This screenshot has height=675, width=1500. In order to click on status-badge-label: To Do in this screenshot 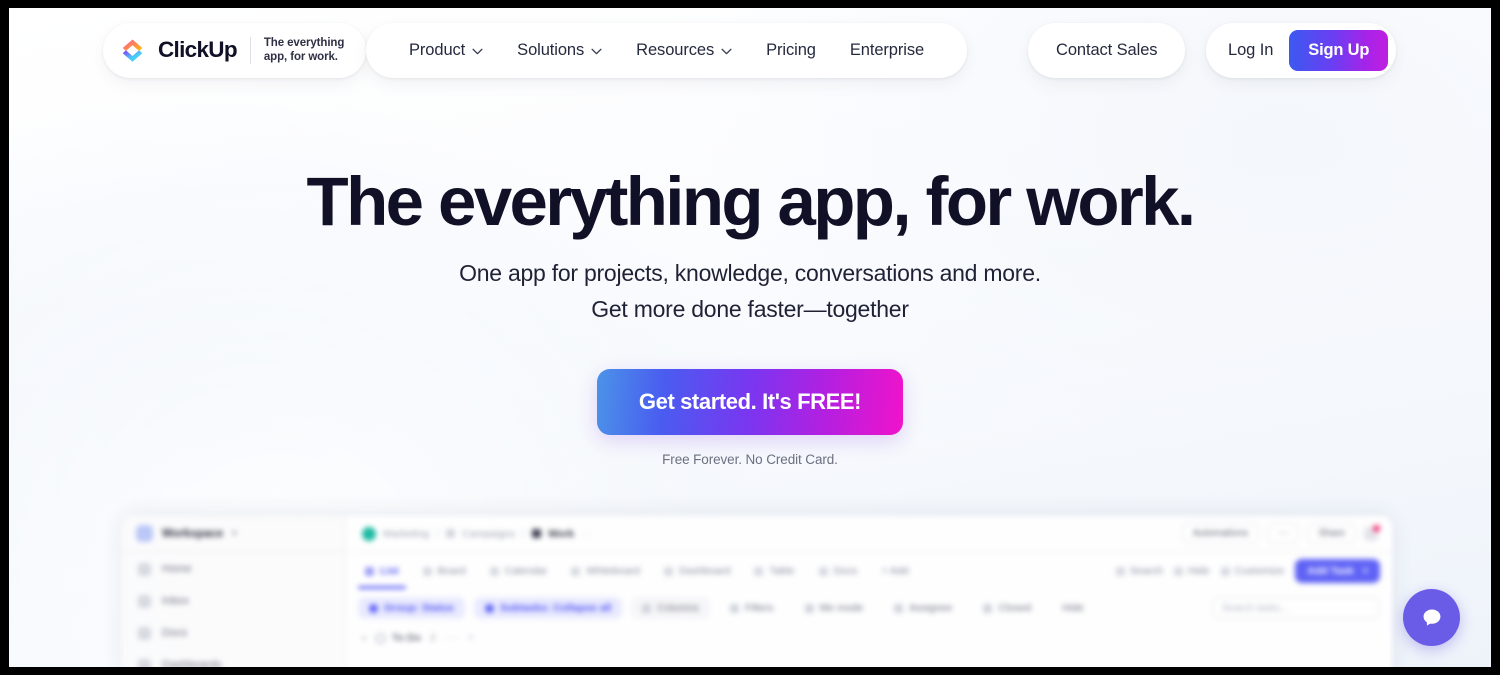, I will do `click(406, 638)`.